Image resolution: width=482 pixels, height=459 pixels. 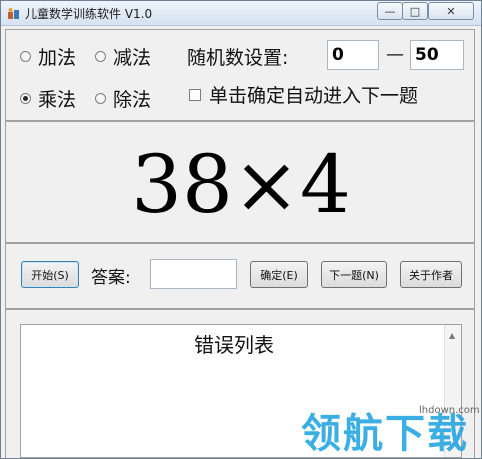 I want to click on radio-add: 加法, so click(x=48, y=56).